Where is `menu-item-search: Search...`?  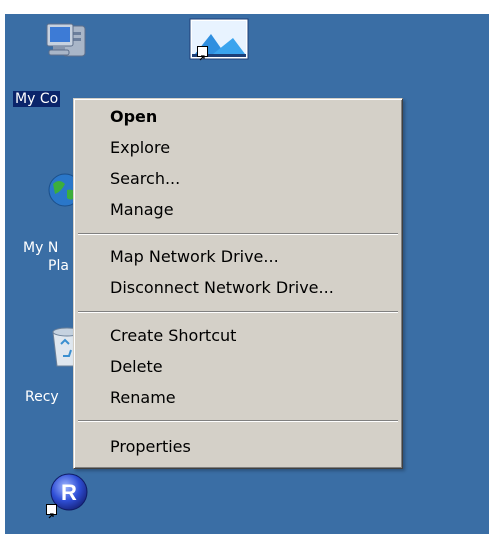 menu-item-search: Search... is located at coordinates (238, 179).